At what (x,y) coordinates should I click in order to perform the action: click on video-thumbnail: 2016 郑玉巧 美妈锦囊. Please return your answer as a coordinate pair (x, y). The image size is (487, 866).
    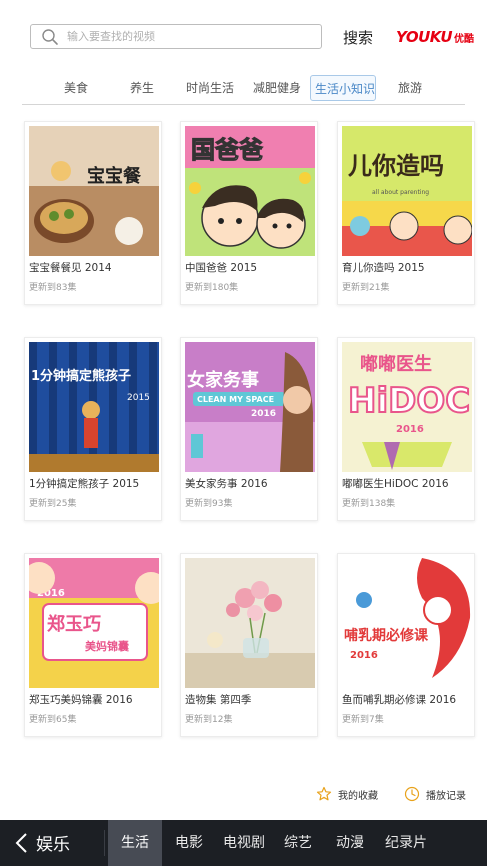
    Looking at the image, I should click on (94, 623).